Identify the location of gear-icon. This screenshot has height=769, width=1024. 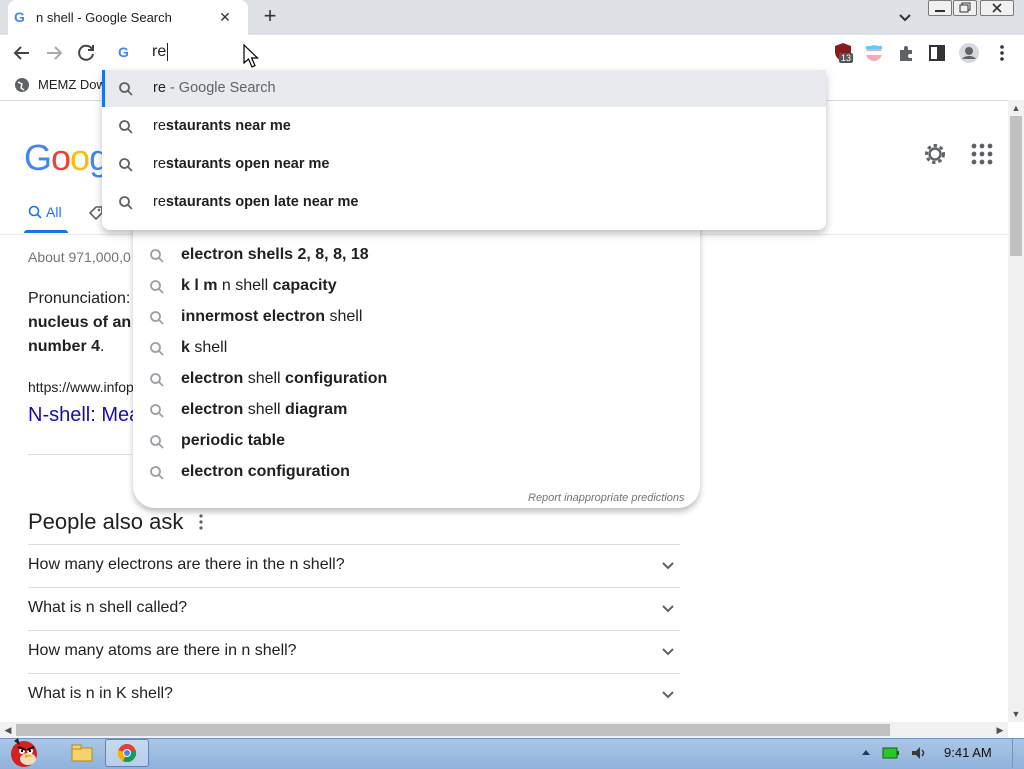
(935, 154).